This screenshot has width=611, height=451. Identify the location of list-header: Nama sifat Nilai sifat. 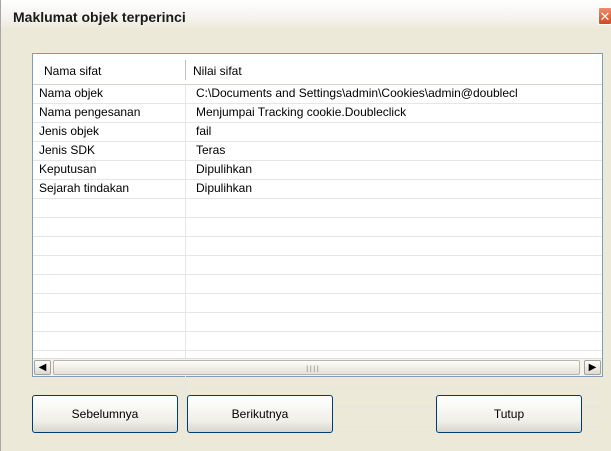
(317, 69).